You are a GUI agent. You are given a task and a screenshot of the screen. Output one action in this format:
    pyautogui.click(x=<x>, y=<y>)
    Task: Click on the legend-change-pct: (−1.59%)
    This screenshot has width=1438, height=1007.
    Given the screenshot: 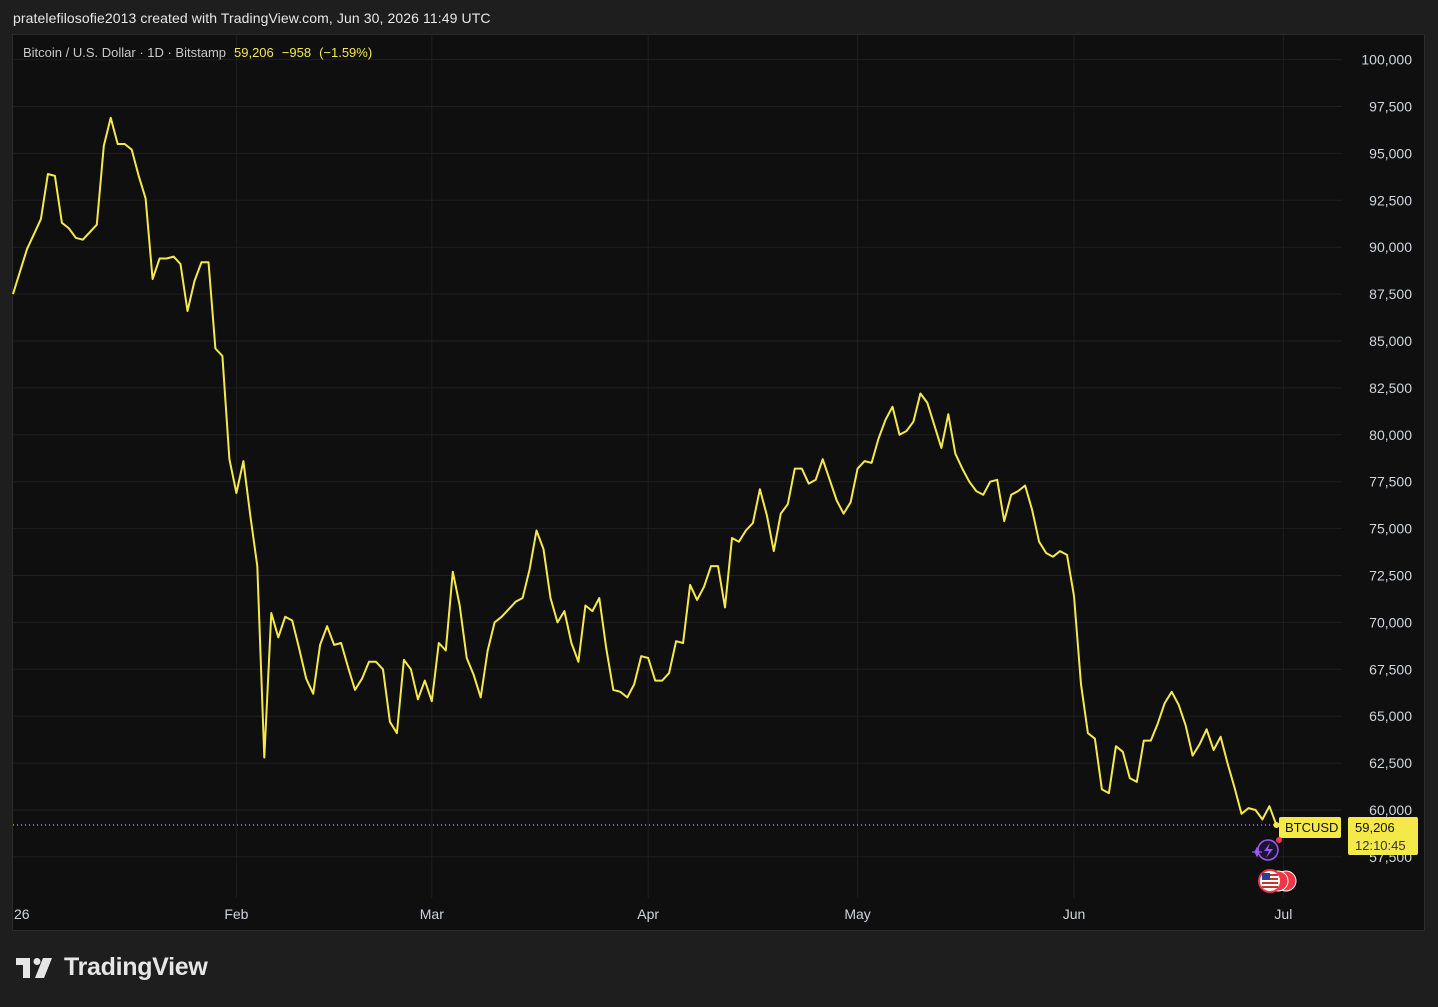 What is the action you would take?
    pyautogui.click(x=346, y=52)
    